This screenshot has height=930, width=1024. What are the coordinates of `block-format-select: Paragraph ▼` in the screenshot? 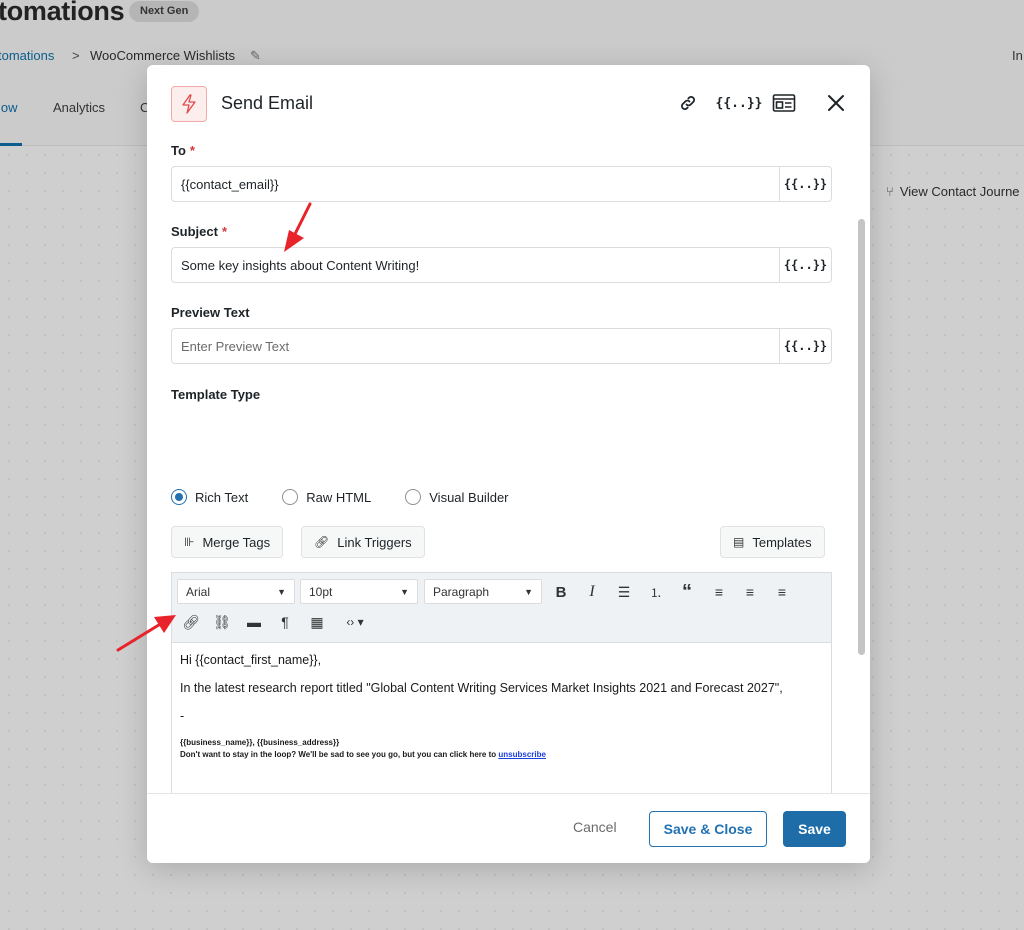 It's located at (483, 591).